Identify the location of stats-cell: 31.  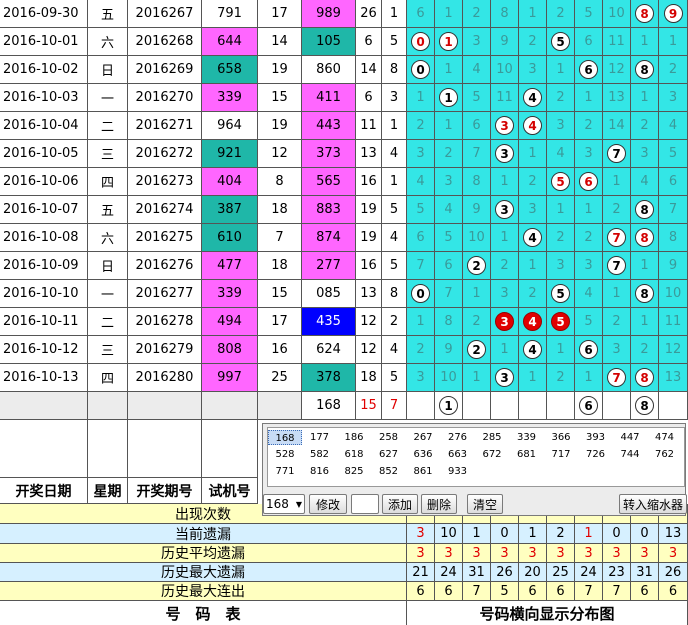
(477, 572).